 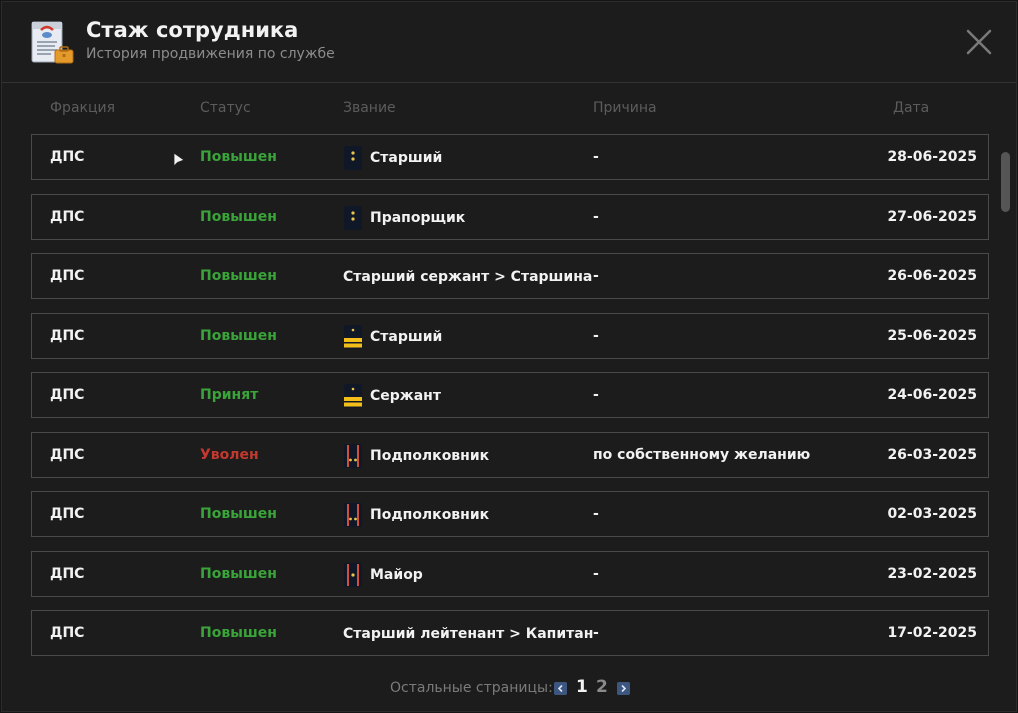 I want to click on document-briefcase-icon, so click(x=52, y=42).